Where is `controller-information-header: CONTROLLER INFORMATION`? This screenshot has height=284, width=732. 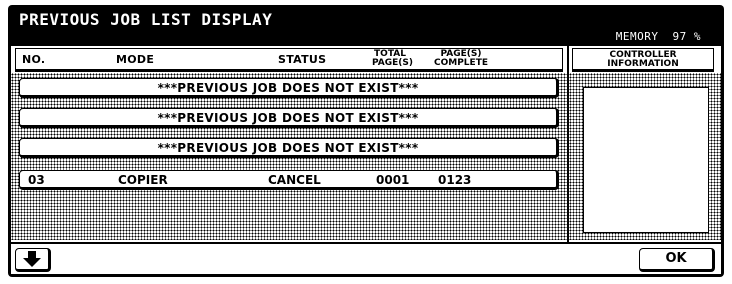 controller-information-header: CONTROLLER INFORMATION is located at coordinates (643, 60).